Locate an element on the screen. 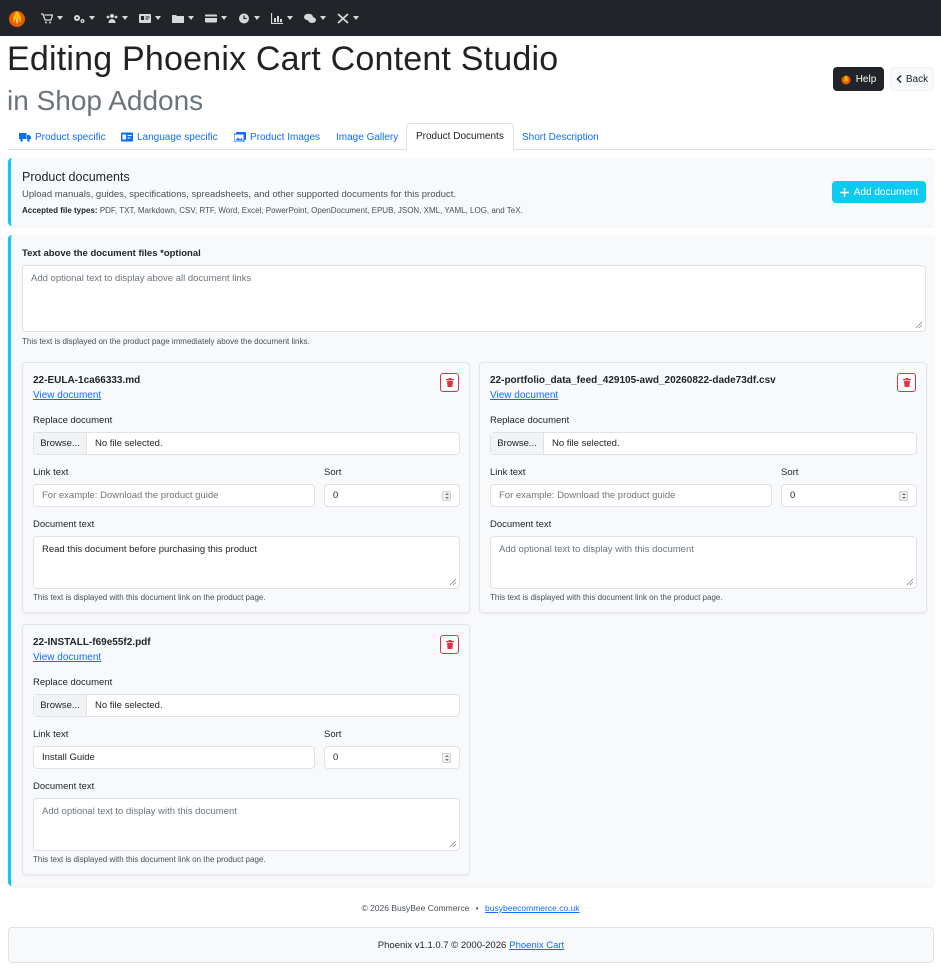 The width and height of the screenshot is (941, 973). nav-customers-menu is located at coordinates (117, 18).